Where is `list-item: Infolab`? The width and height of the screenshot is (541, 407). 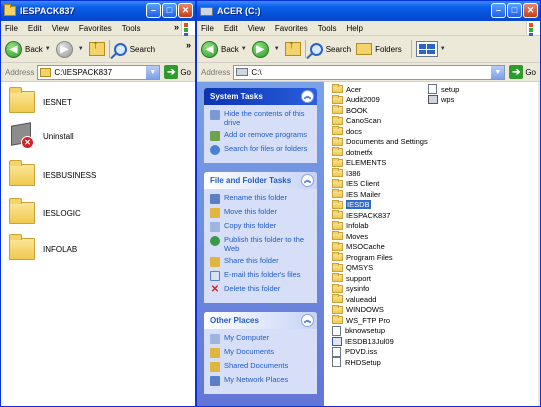 list-item: Infolab is located at coordinates (380, 226).